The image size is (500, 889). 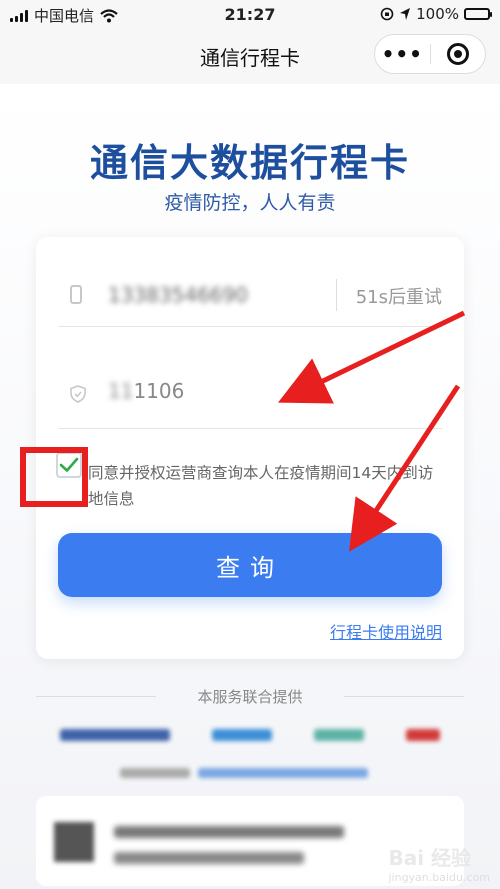 What do you see at coordinates (250, 15) in the screenshot?
I see `status-bar: 中国电信 21:27 100%` at bounding box center [250, 15].